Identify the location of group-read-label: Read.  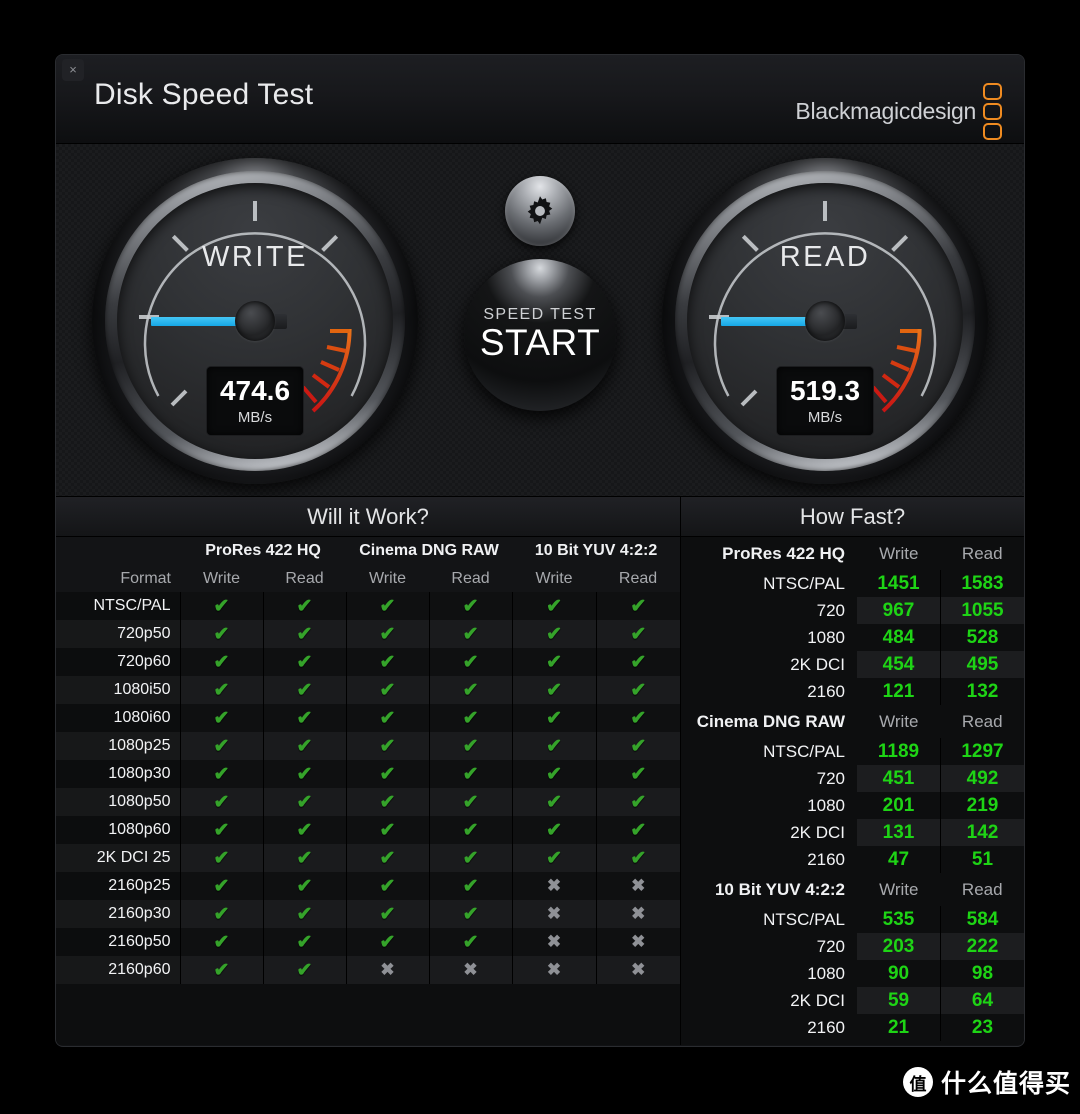
(982, 721).